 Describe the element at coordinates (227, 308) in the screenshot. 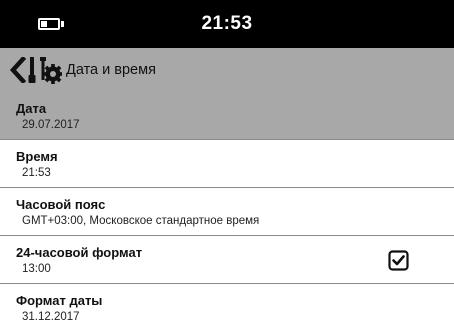

I see `setting-row-date-format: Формат даты 31.12.2017` at that location.